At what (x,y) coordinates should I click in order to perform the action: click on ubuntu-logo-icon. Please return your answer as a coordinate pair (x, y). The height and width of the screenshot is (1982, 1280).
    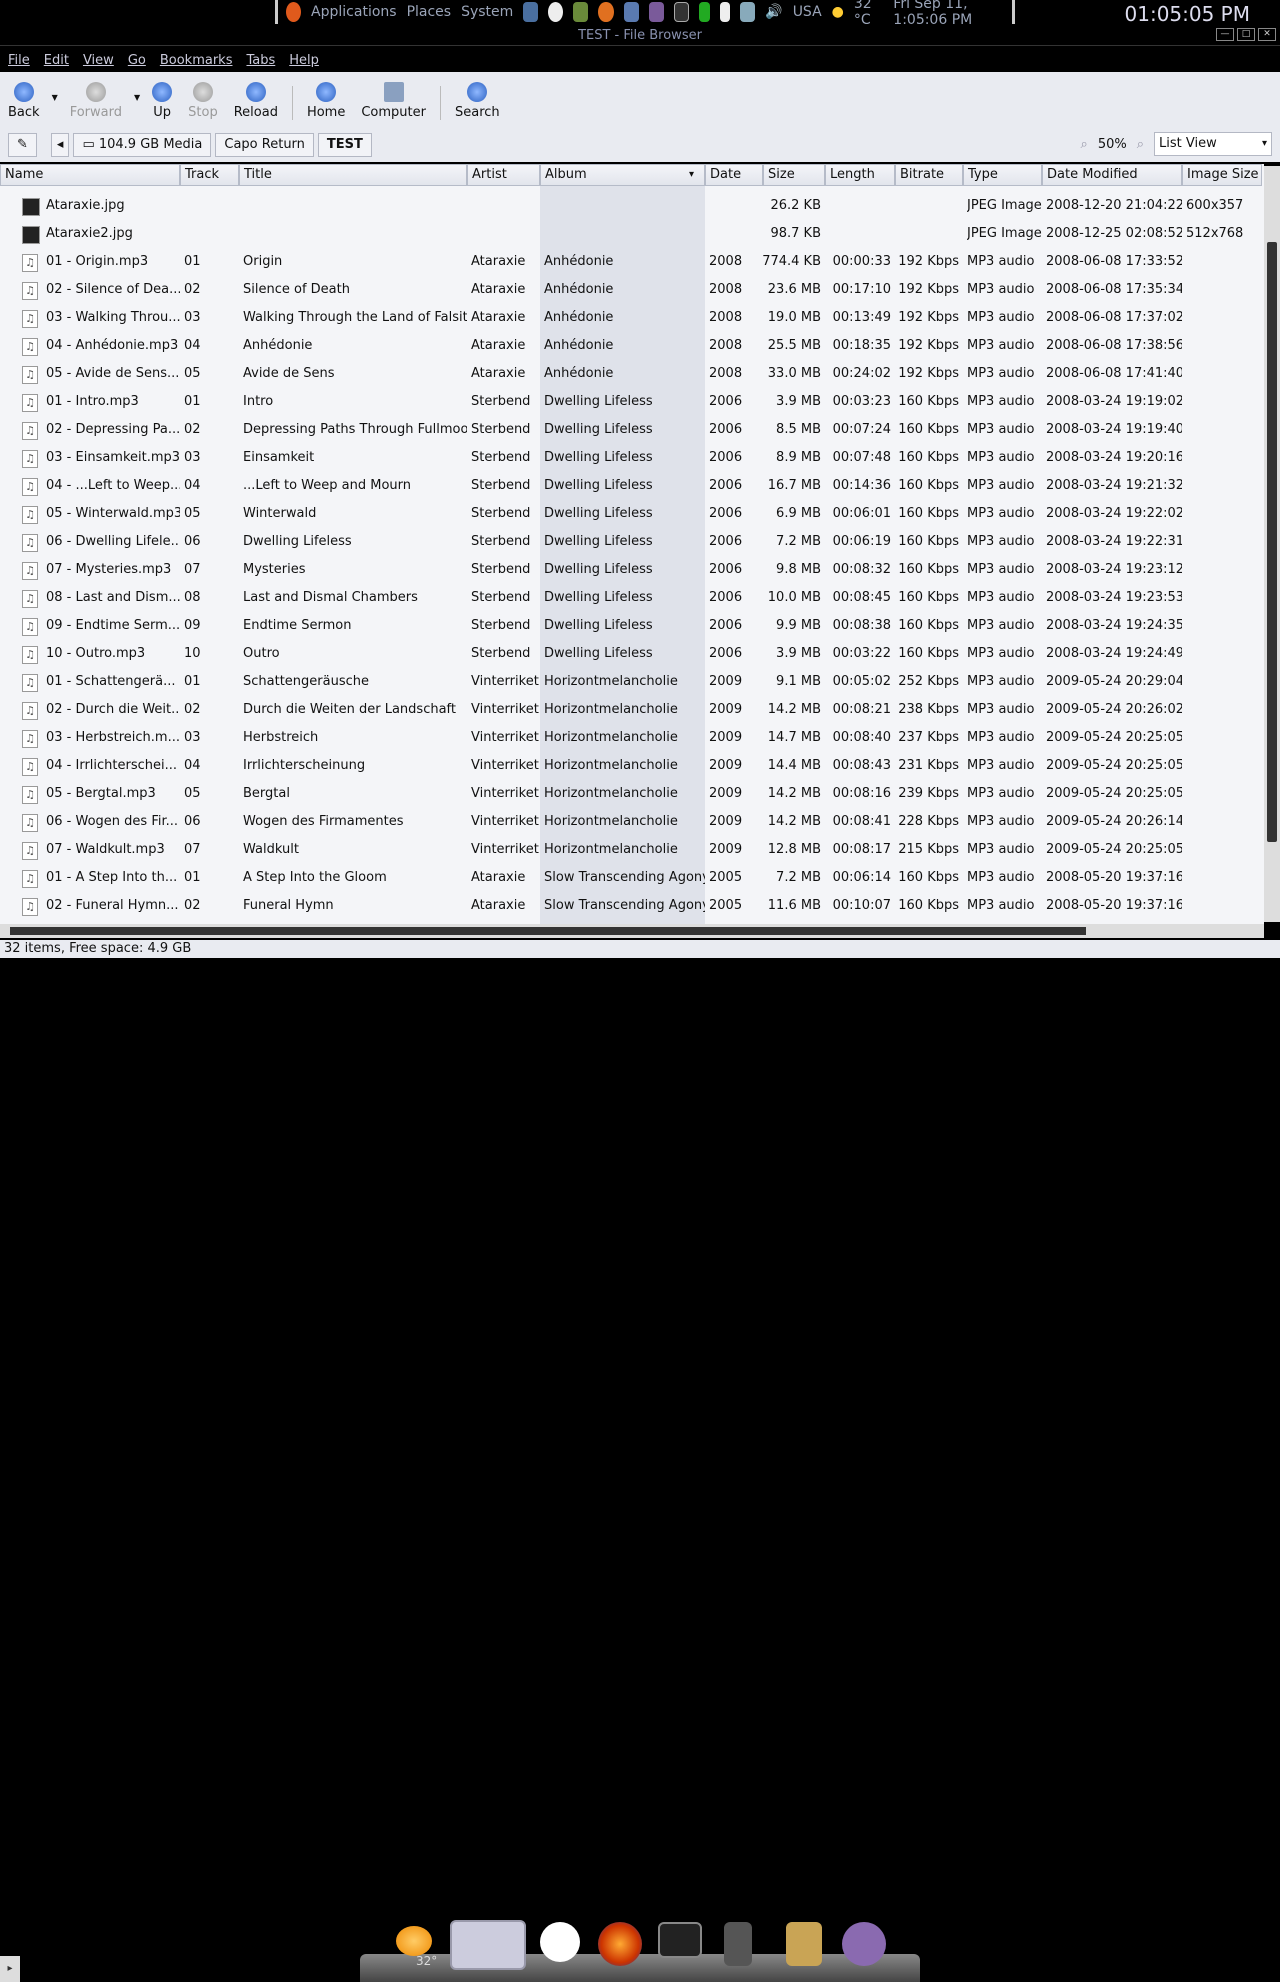
    Looking at the image, I should click on (294, 12).